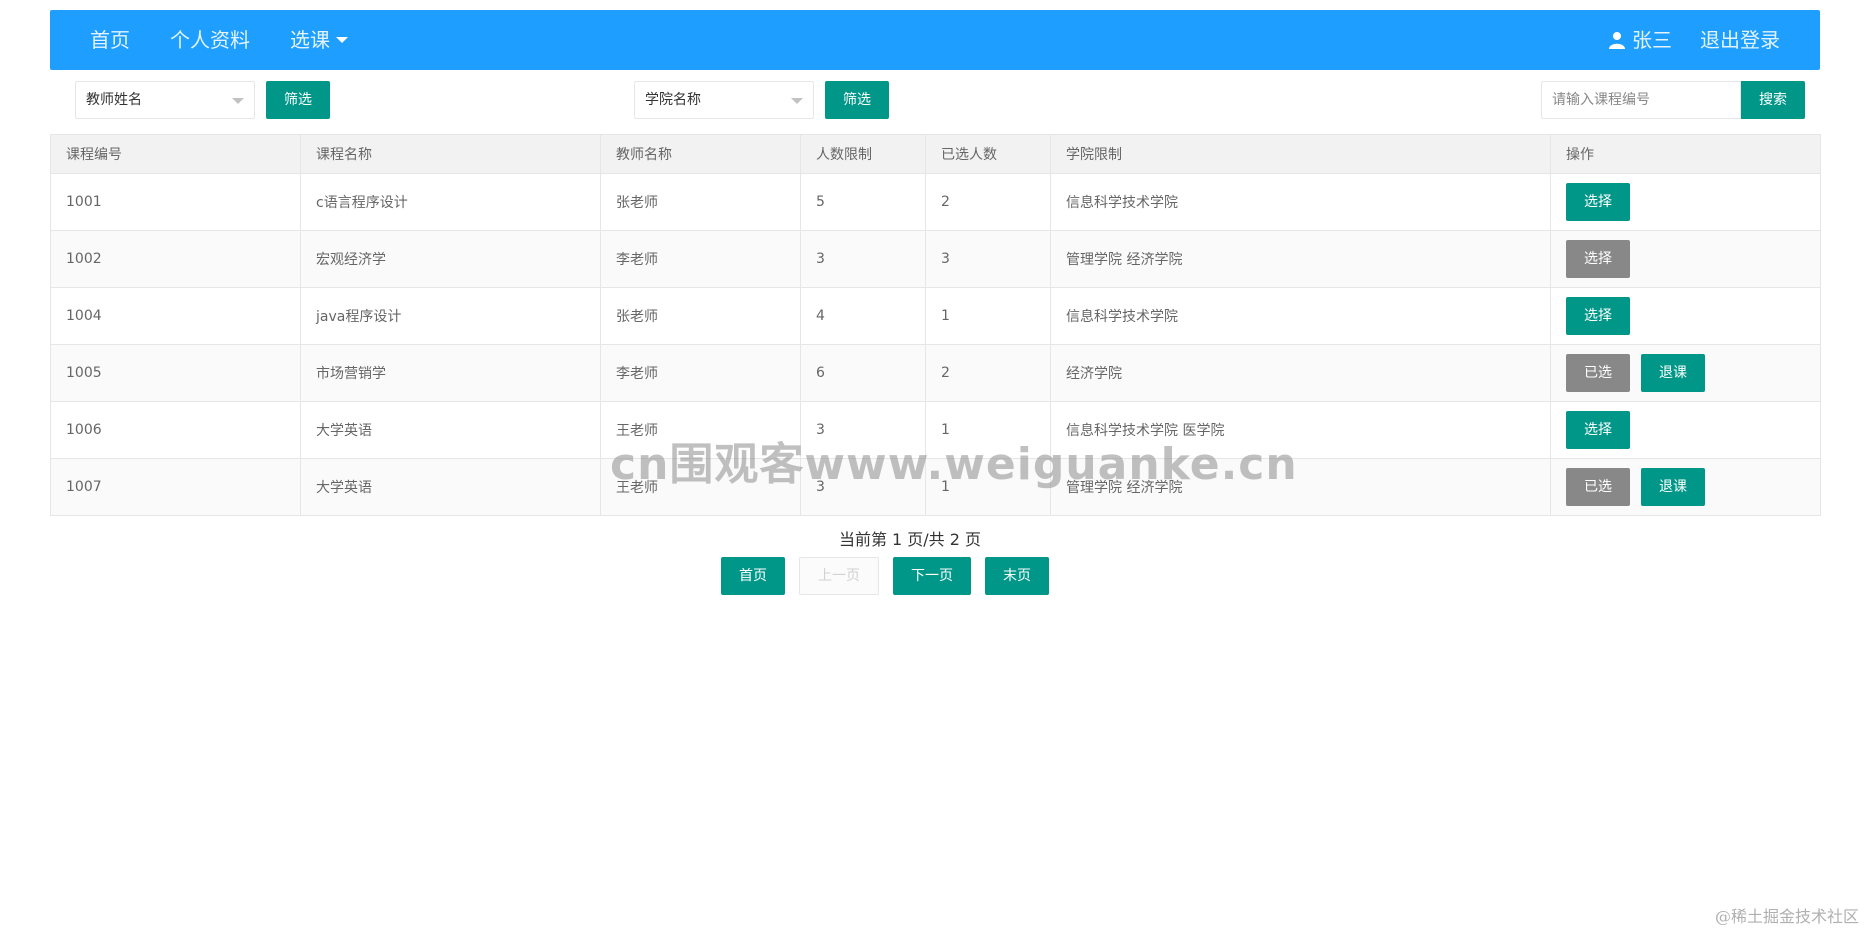 Image resolution: width=1865 pixels, height=937 pixels. Describe the element at coordinates (450, 259) in the screenshot. I see `cell-course-name: 宏观经济学` at that location.